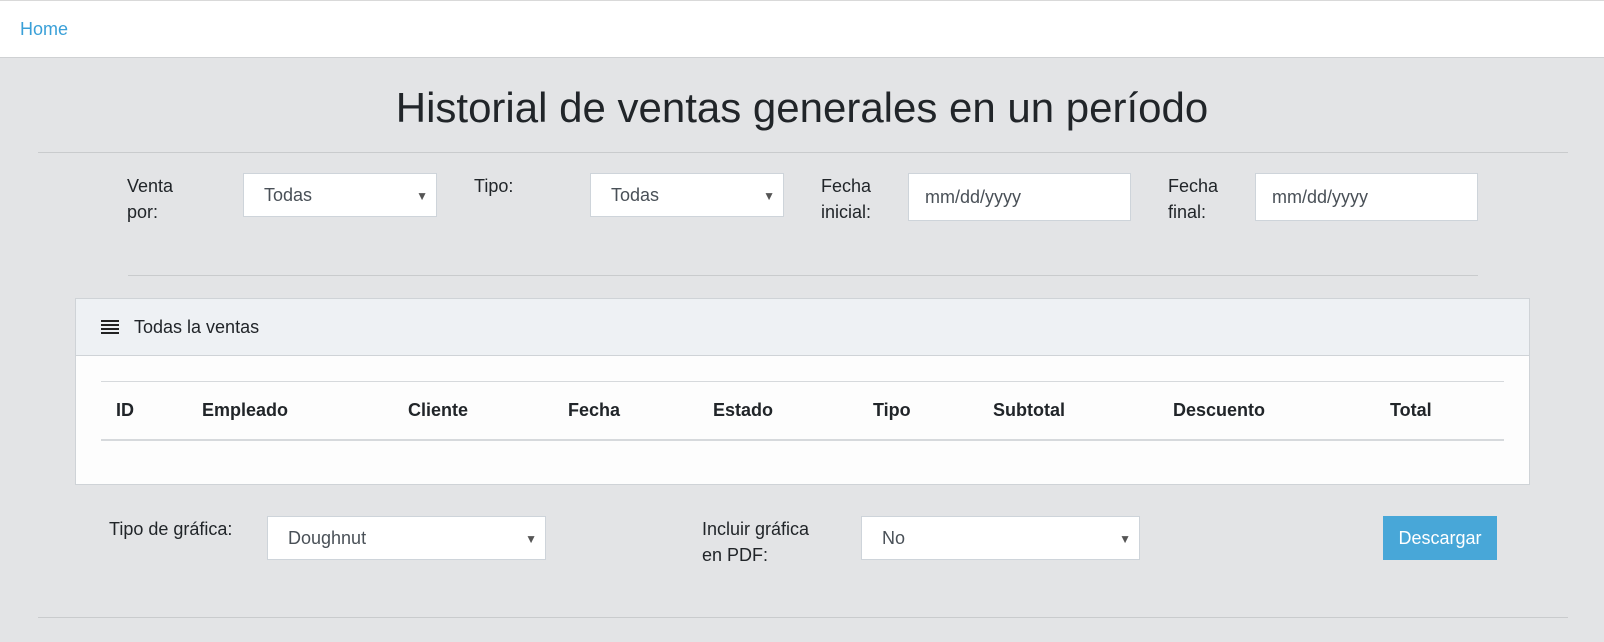 The width and height of the screenshot is (1604, 642). Describe the element at coordinates (803, 152) in the screenshot. I see `title-divider` at that location.